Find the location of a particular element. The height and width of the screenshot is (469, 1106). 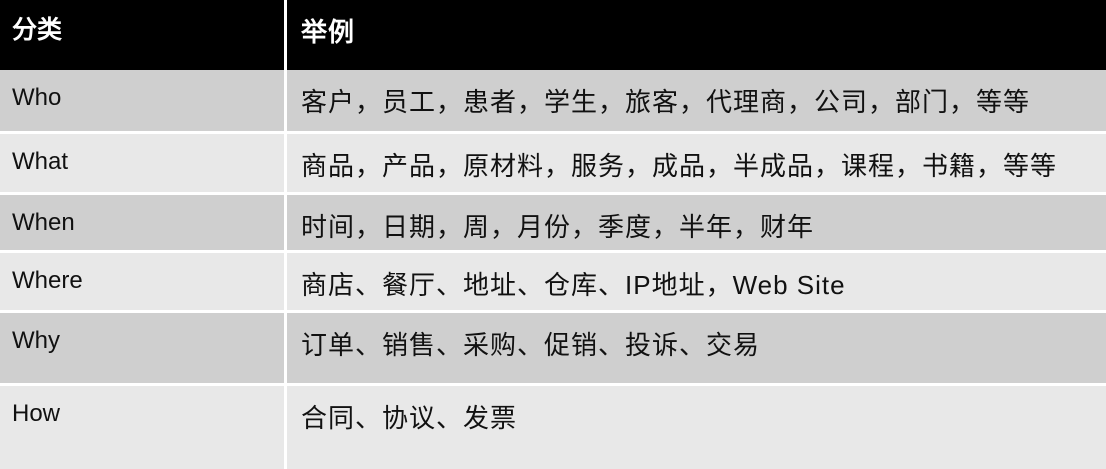

row-when-example: 时间，日期，周，月份，季度，半年，财年 is located at coordinates (695, 221).